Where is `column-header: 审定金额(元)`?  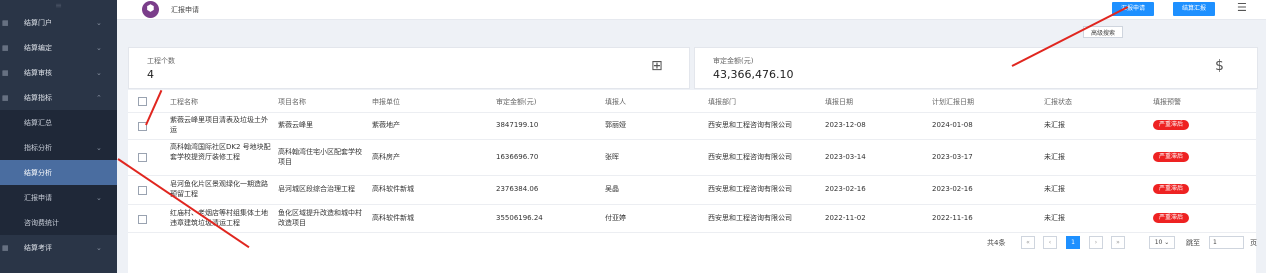 column-header: 审定金额(元) is located at coordinates (516, 102).